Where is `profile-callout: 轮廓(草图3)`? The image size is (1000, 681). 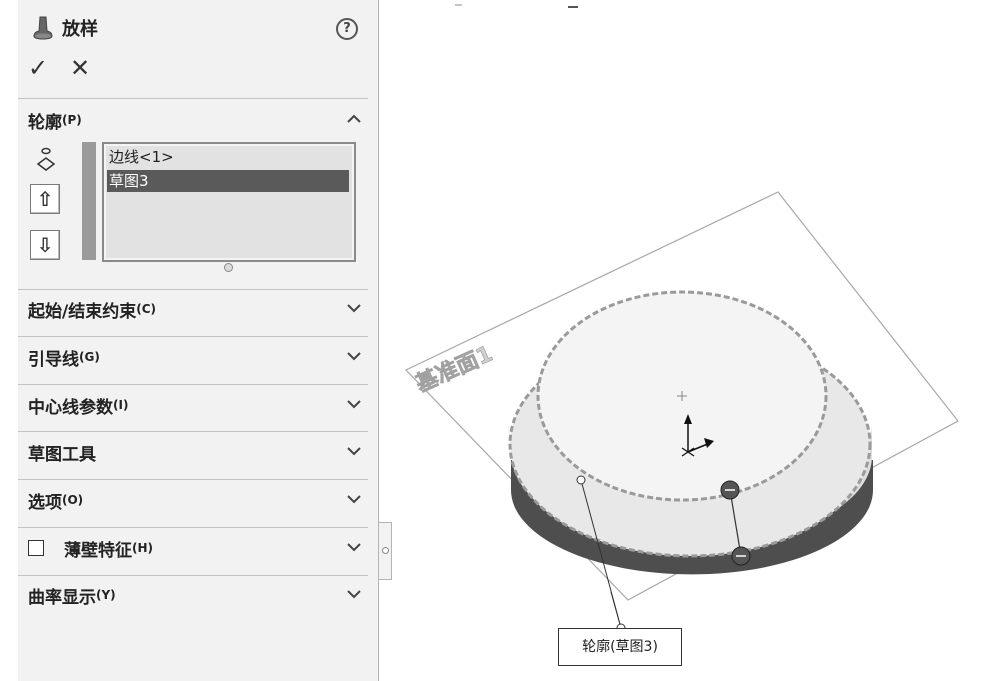 profile-callout: 轮廓(草图3) is located at coordinates (620, 647).